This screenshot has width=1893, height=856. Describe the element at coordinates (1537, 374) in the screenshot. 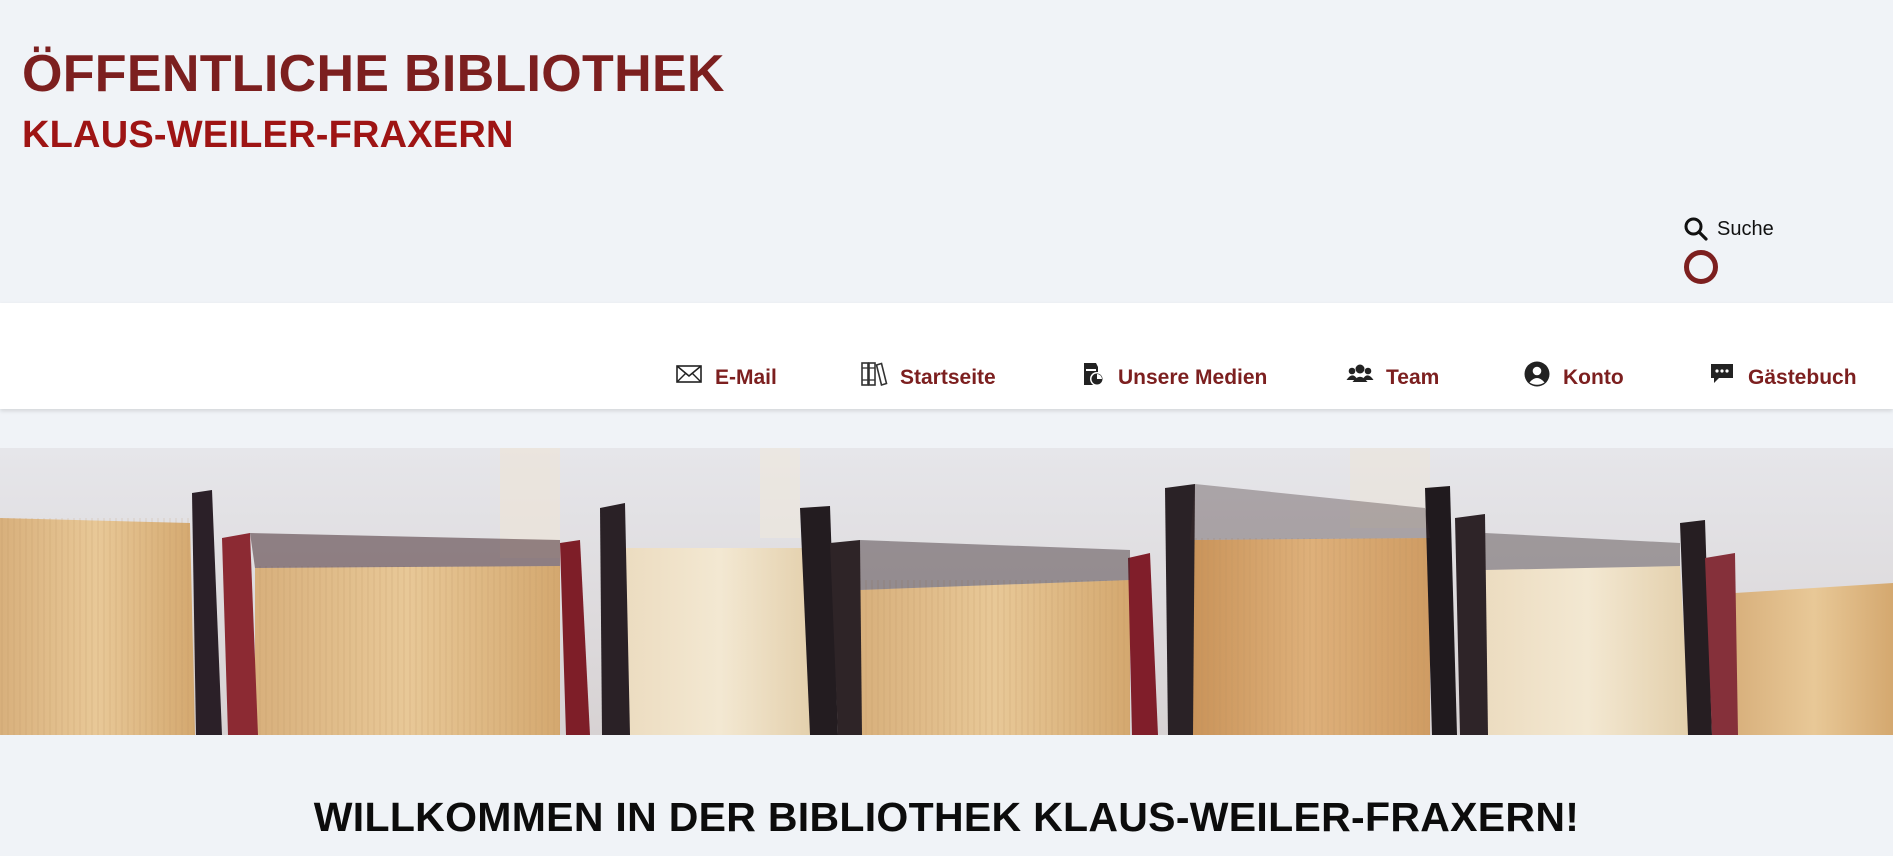

I see `user-circle-icon` at that location.